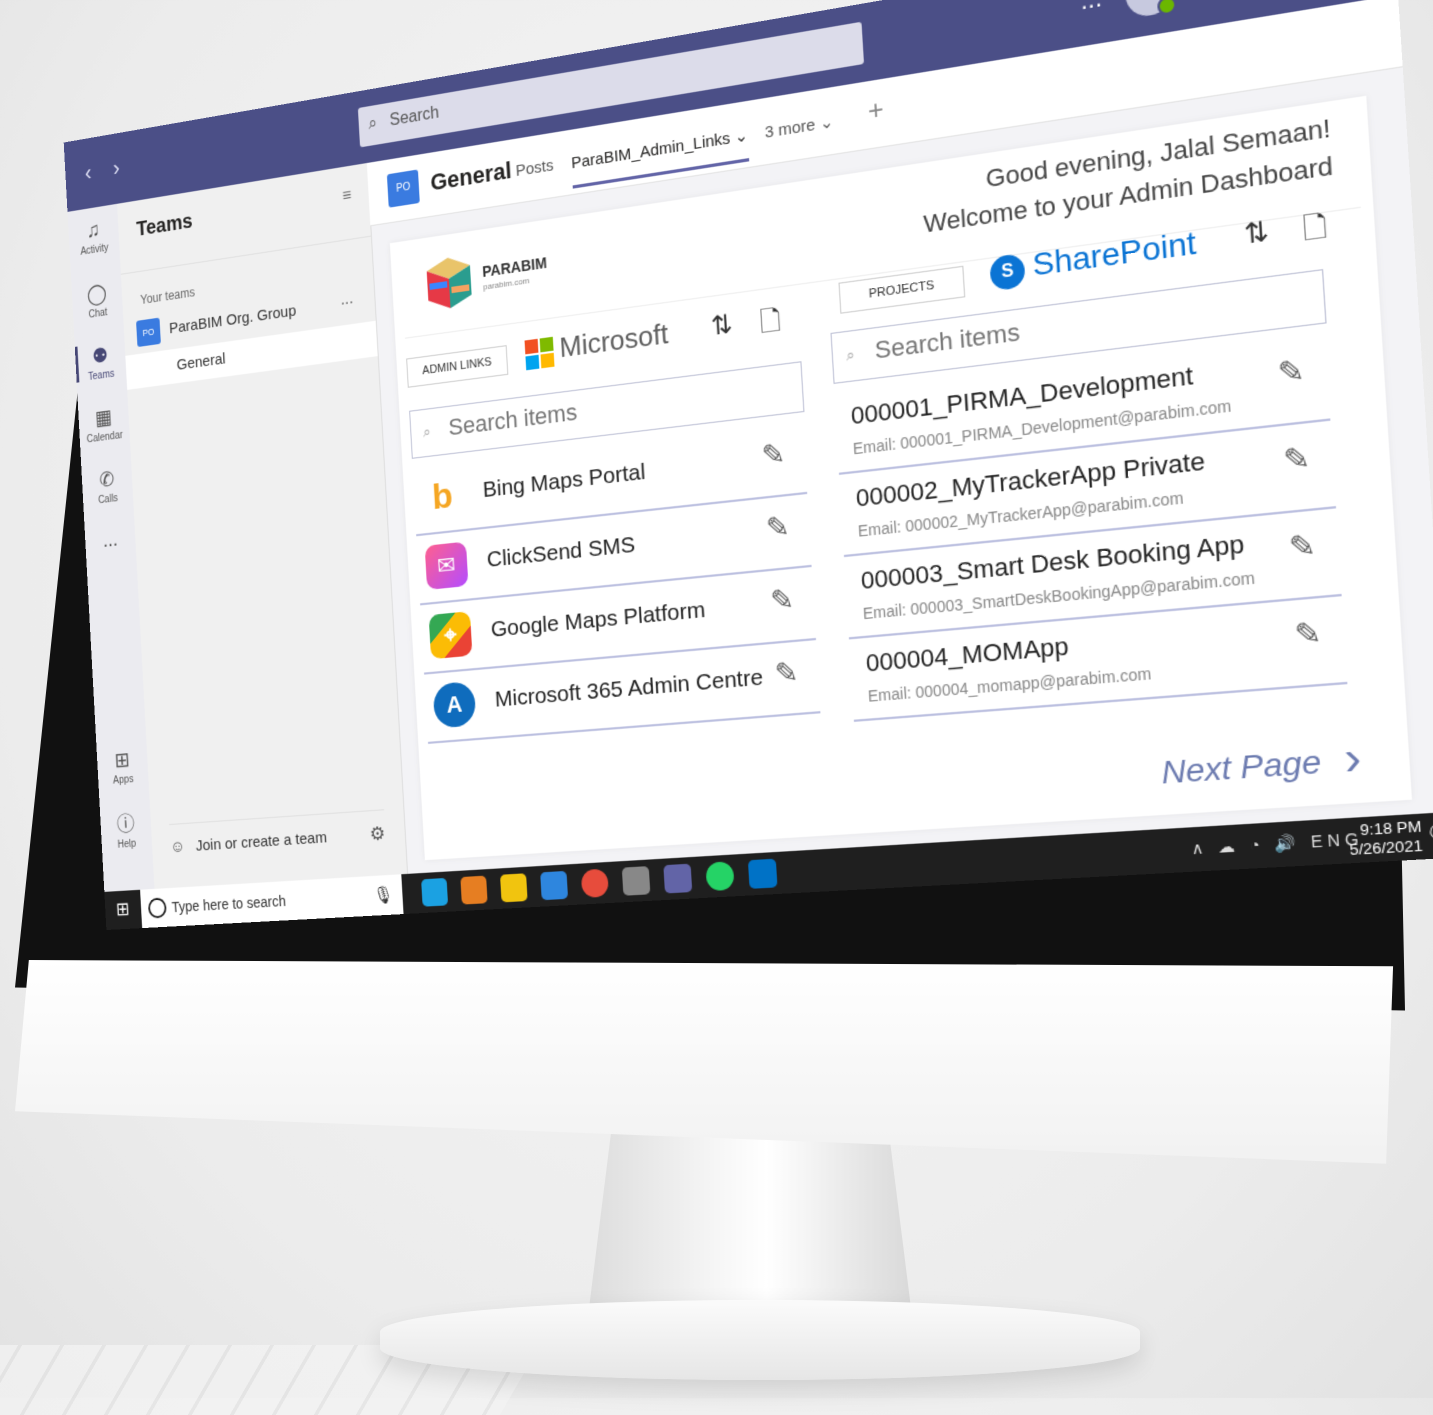 The height and width of the screenshot is (1415, 1433). Describe the element at coordinates (875, 112) in the screenshot. I see `add-tab-button: +` at that location.